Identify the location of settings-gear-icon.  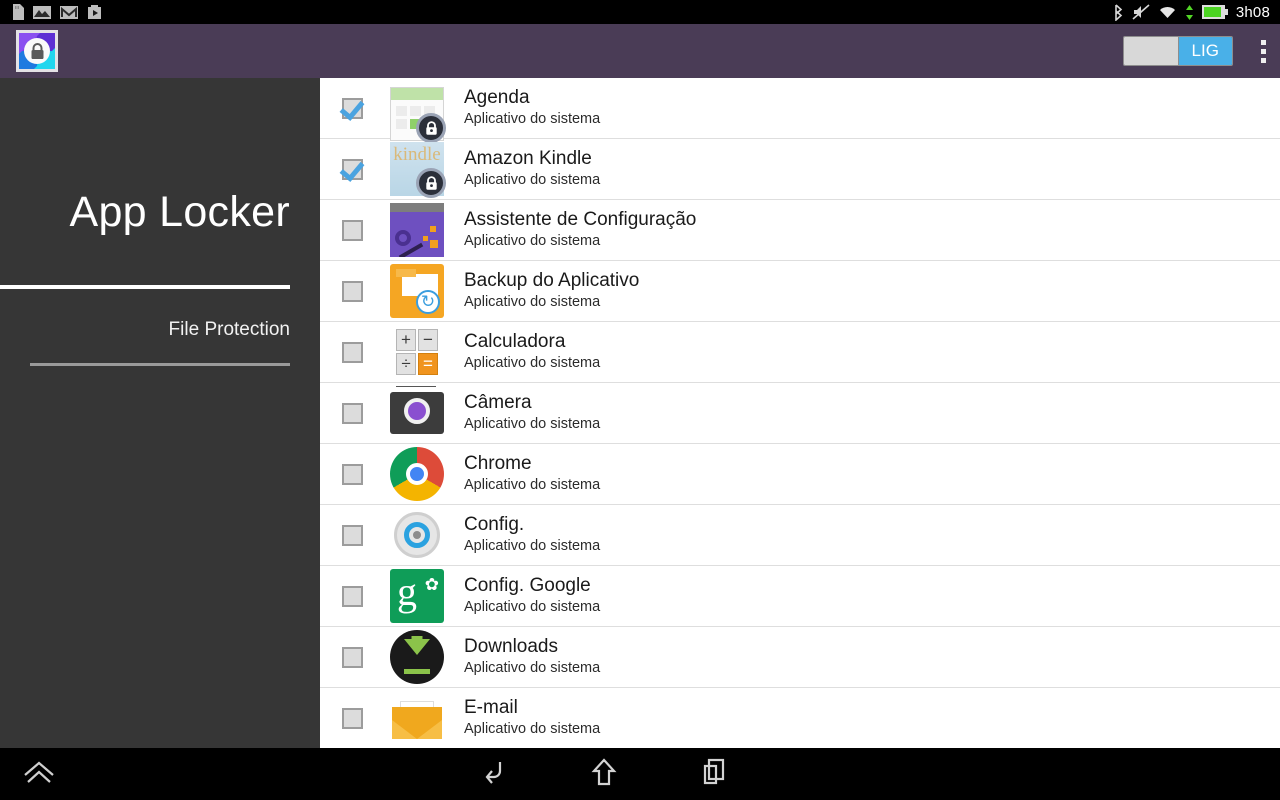
(417, 535).